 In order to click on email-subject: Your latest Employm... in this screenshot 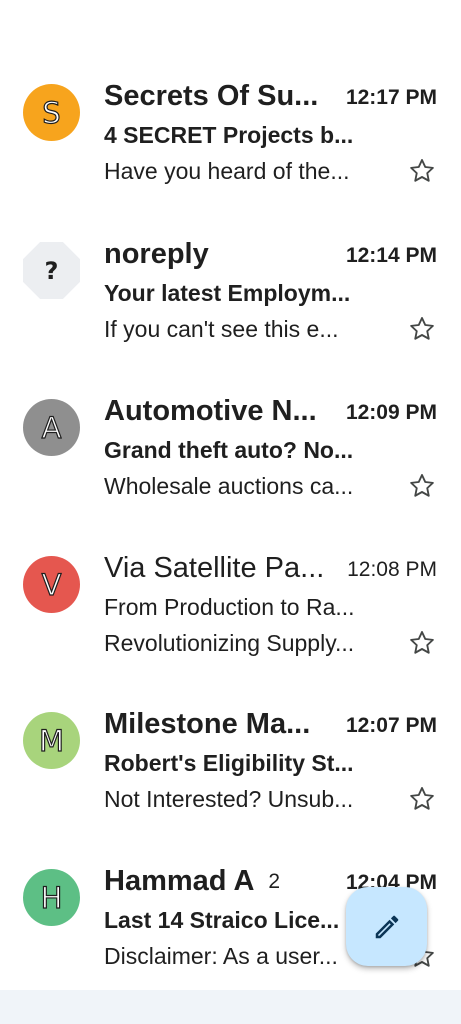, I will do `click(227, 293)`.